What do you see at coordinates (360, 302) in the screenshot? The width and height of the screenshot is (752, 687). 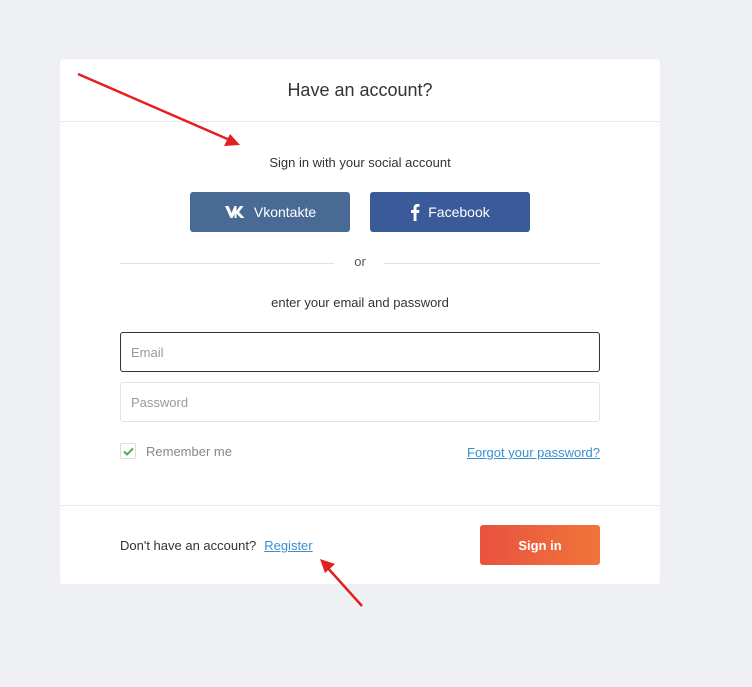 I see `email-section-title: enter your email and password` at bounding box center [360, 302].